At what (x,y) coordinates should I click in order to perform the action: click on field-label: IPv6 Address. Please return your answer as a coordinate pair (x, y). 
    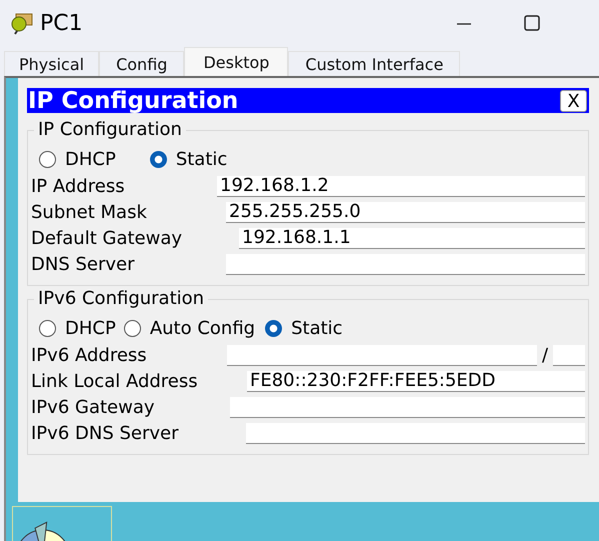
    Looking at the image, I should click on (89, 355).